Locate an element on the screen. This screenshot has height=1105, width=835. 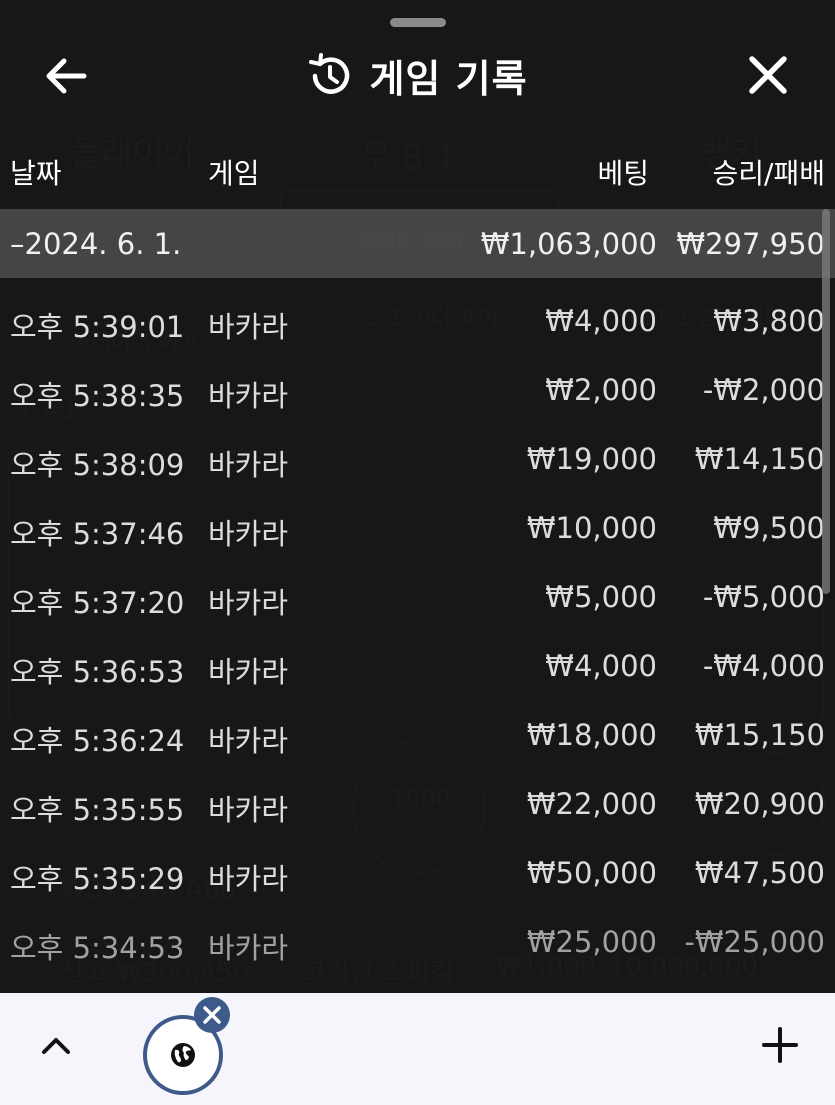
close-button is located at coordinates (769, 76).